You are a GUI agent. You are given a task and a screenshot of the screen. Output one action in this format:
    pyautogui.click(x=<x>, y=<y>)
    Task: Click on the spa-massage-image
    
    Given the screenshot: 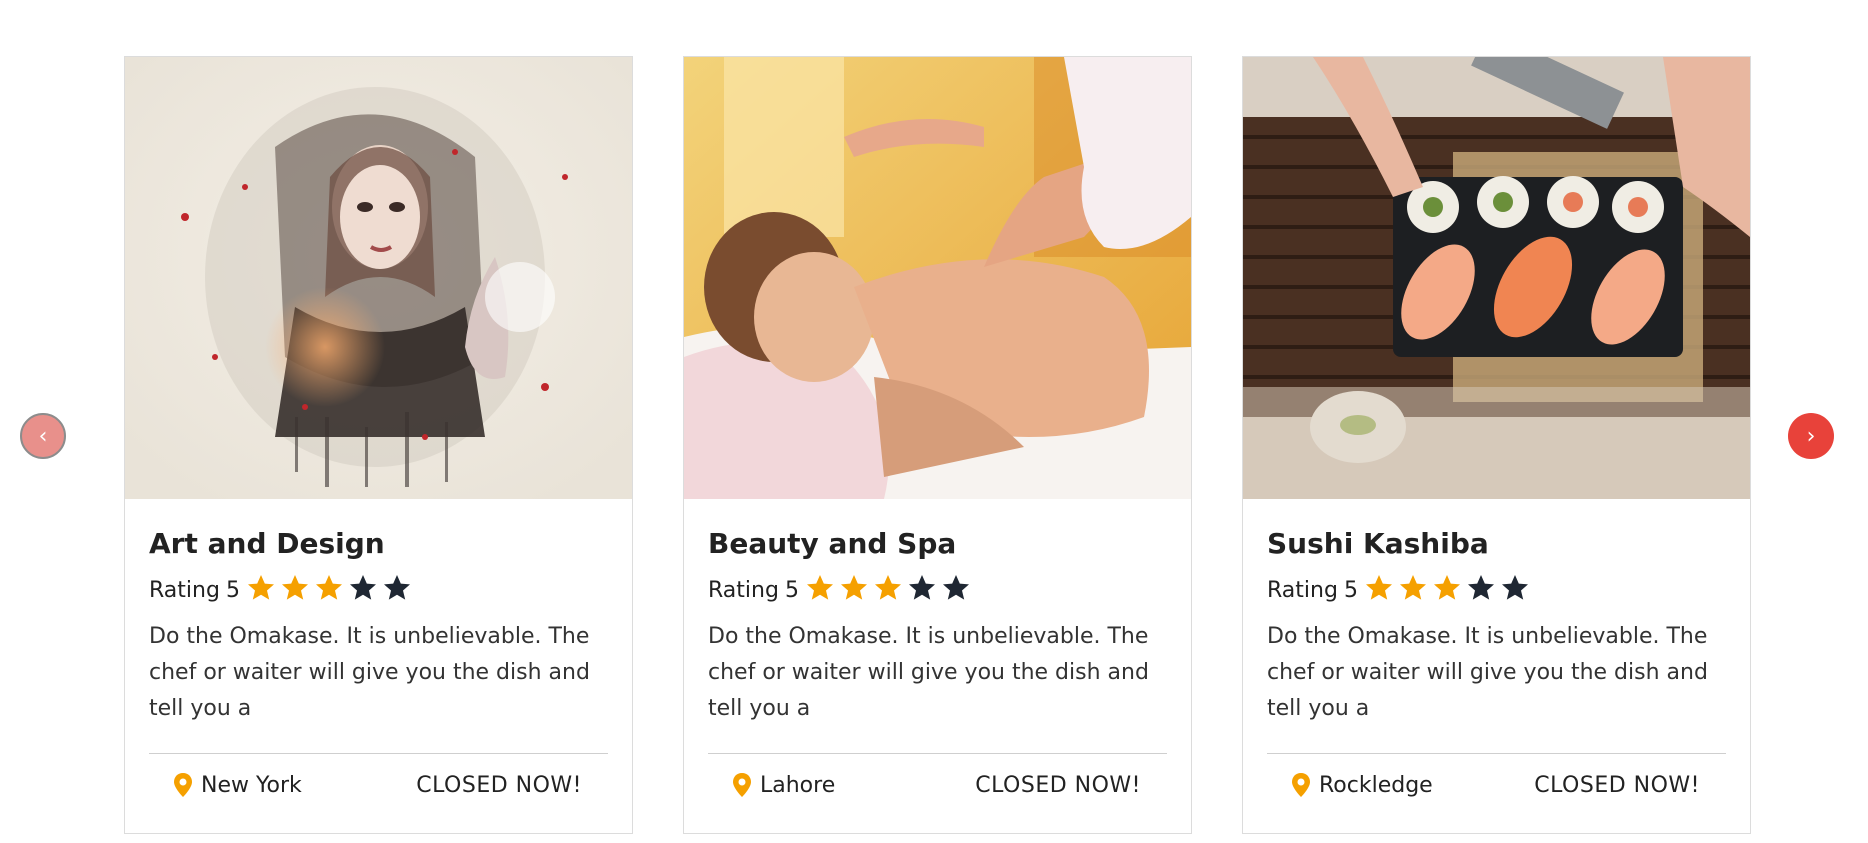 What is the action you would take?
    pyautogui.click(x=937, y=278)
    